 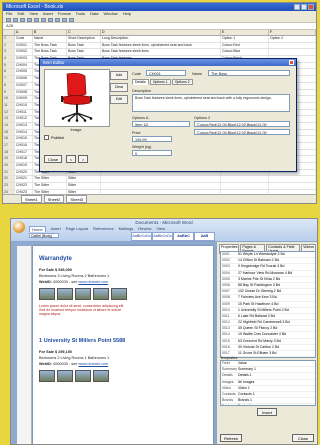 What do you see at coordinates (161, 124) in the screenshot?
I see `options-a-field: Item 1D` at bounding box center [161, 124].